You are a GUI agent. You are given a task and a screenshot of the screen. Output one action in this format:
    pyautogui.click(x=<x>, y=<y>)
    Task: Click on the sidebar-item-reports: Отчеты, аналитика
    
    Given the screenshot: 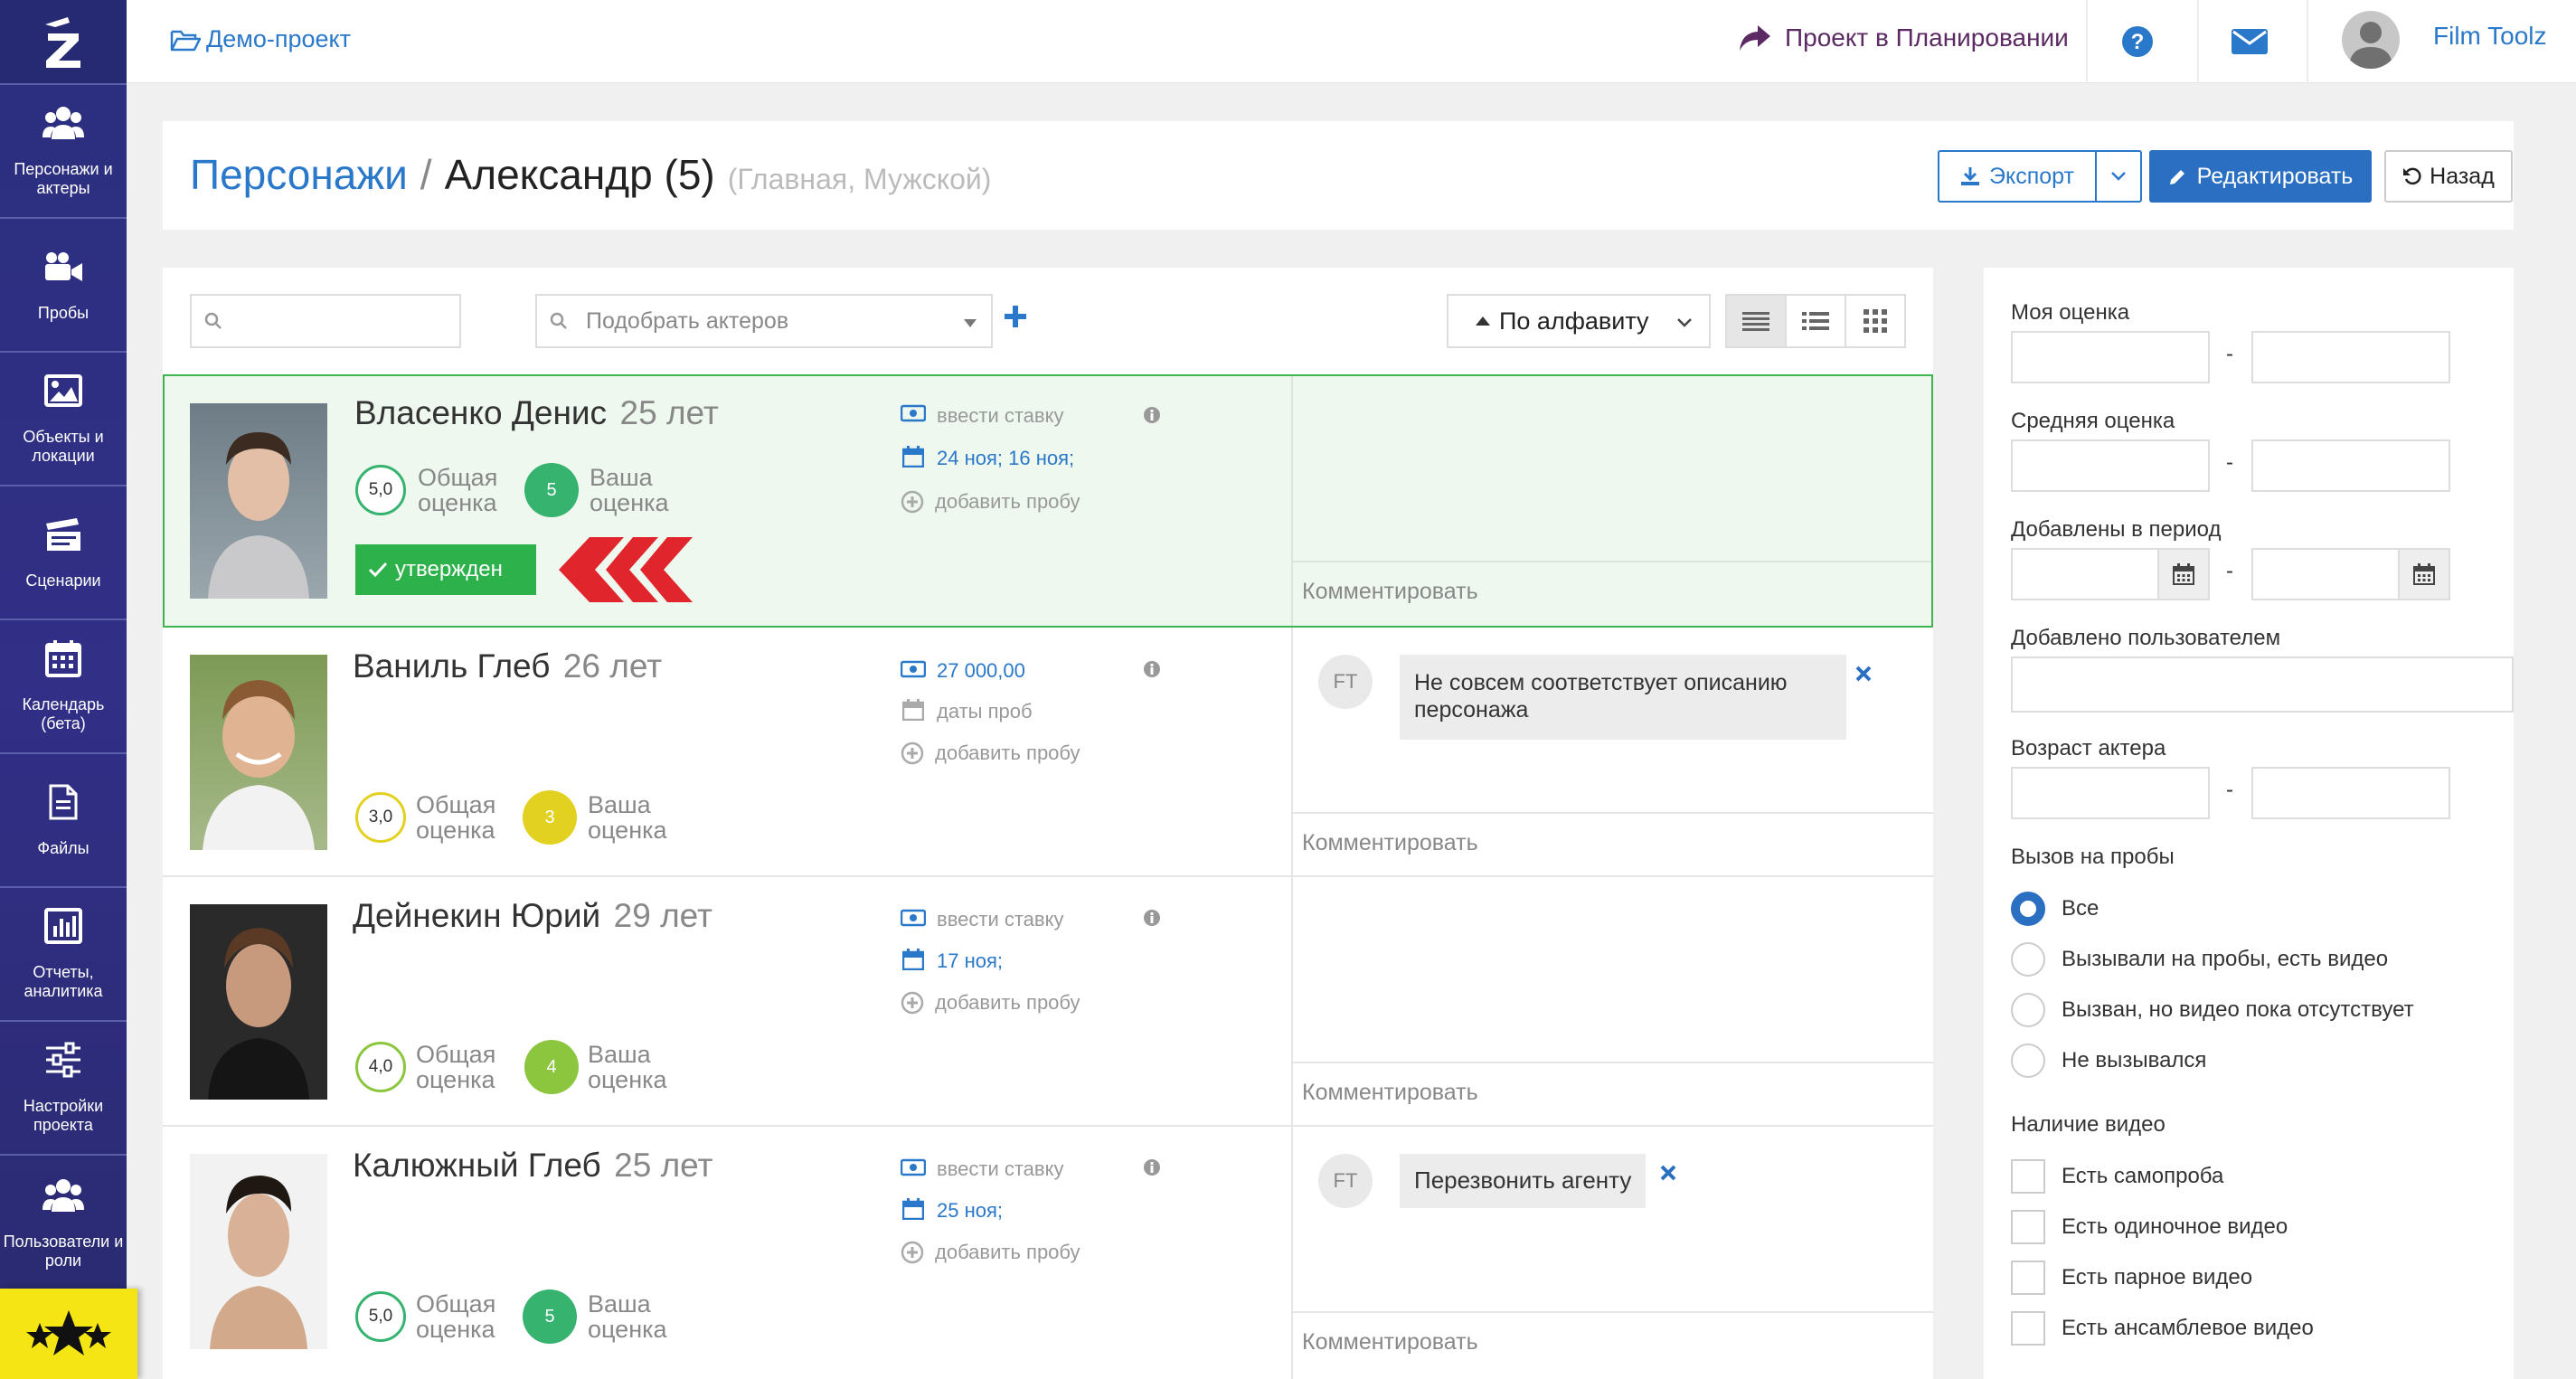 What is the action you would take?
    pyautogui.click(x=63, y=952)
    